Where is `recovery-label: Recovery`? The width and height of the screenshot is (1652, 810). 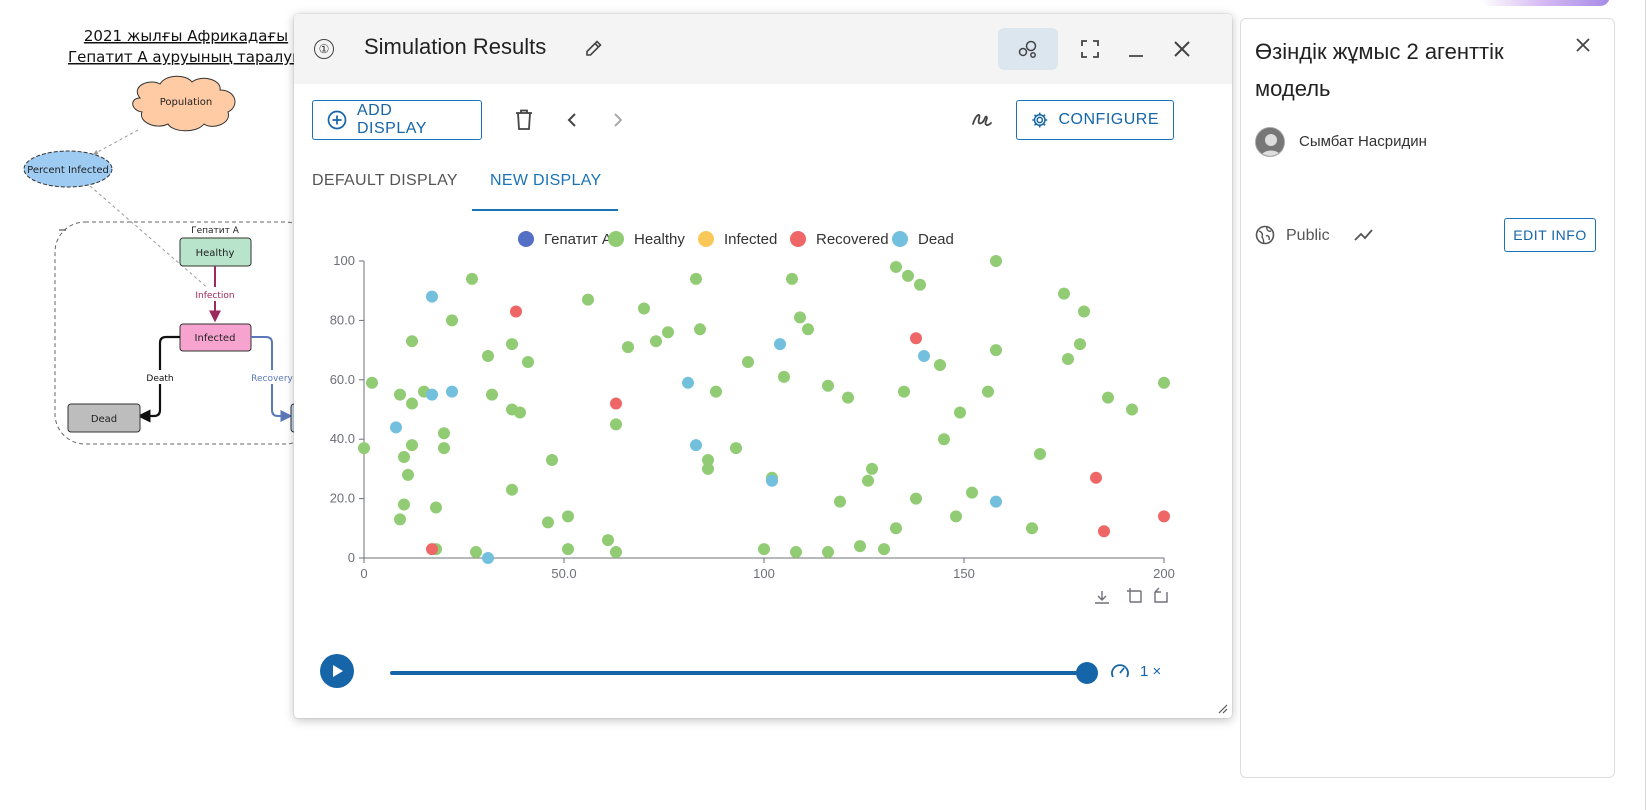
recovery-label: Recovery is located at coordinates (272, 379).